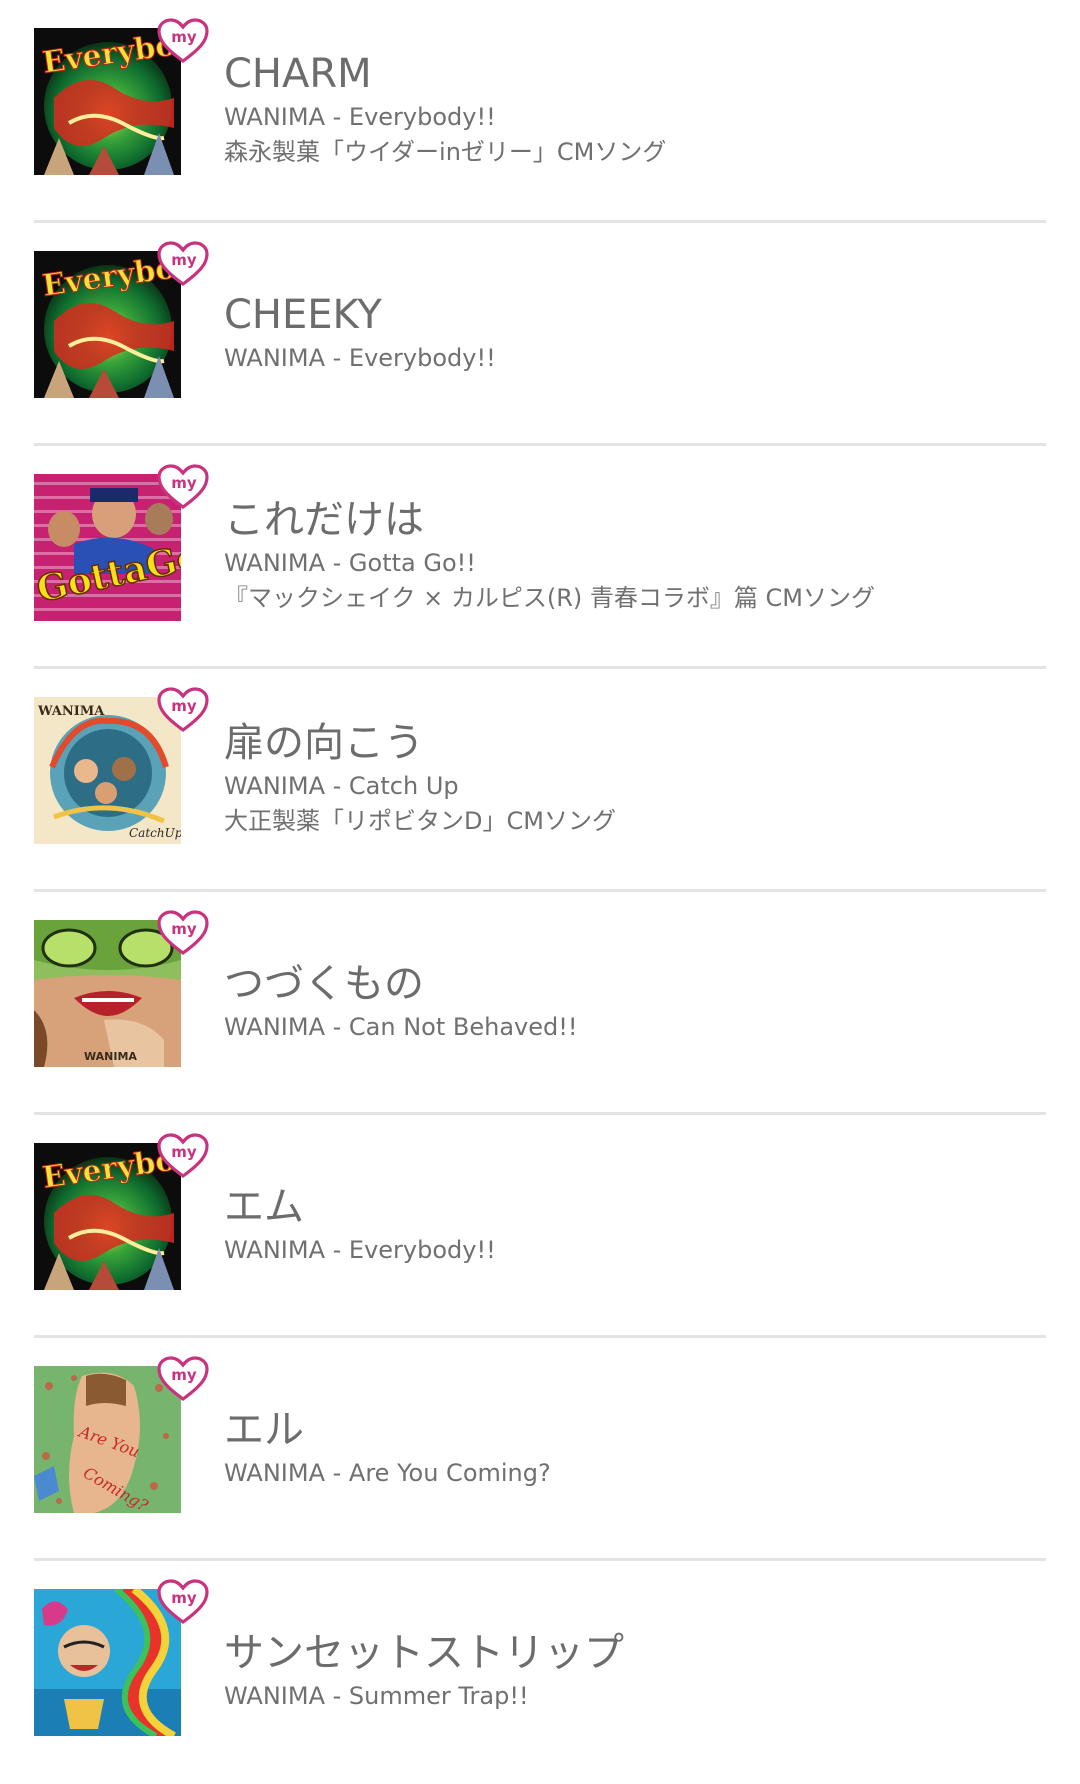 The width and height of the screenshot is (1080, 1784). I want to click on song-title: CHEEKY, so click(303, 315).